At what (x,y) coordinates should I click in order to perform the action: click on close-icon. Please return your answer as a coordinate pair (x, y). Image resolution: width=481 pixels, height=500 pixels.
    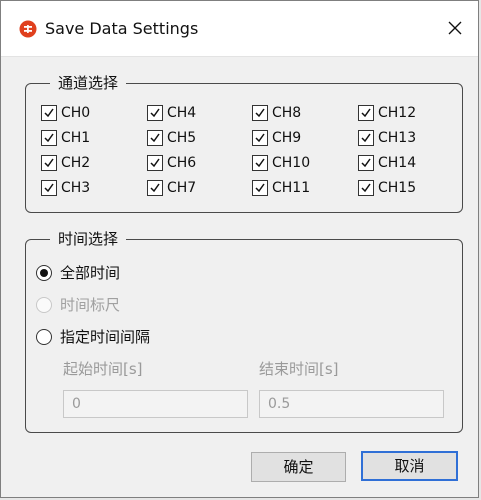
    Looking at the image, I should click on (455, 29).